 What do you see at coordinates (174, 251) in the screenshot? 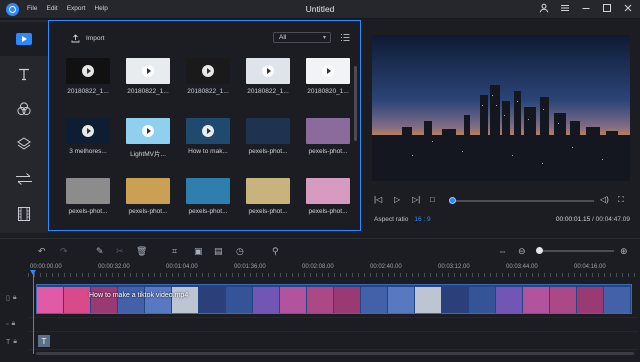
I see `crop-icon: ⌗` at bounding box center [174, 251].